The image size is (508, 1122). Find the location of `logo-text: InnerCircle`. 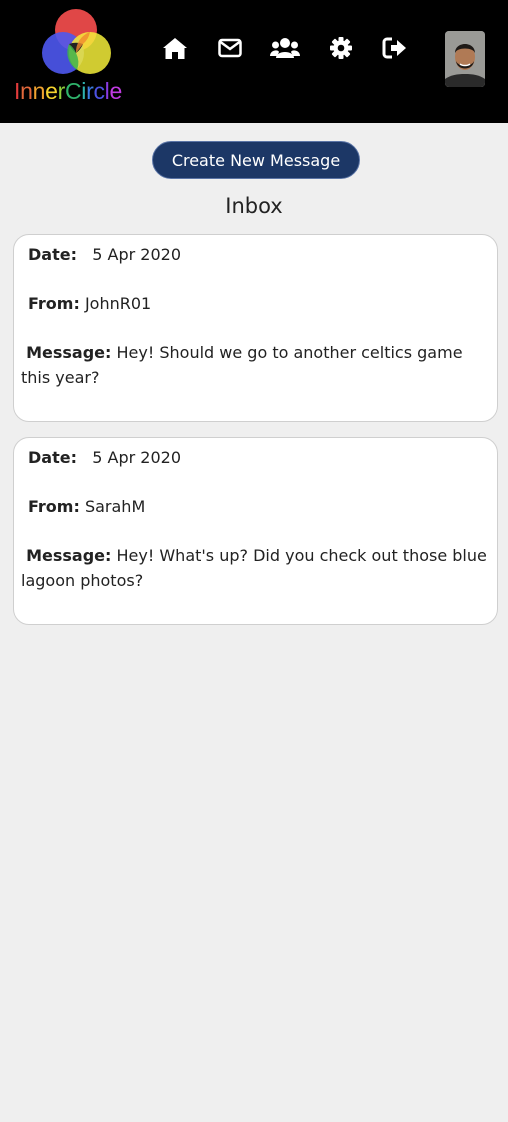

logo-text: InnerCircle is located at coordinates (70, 91).